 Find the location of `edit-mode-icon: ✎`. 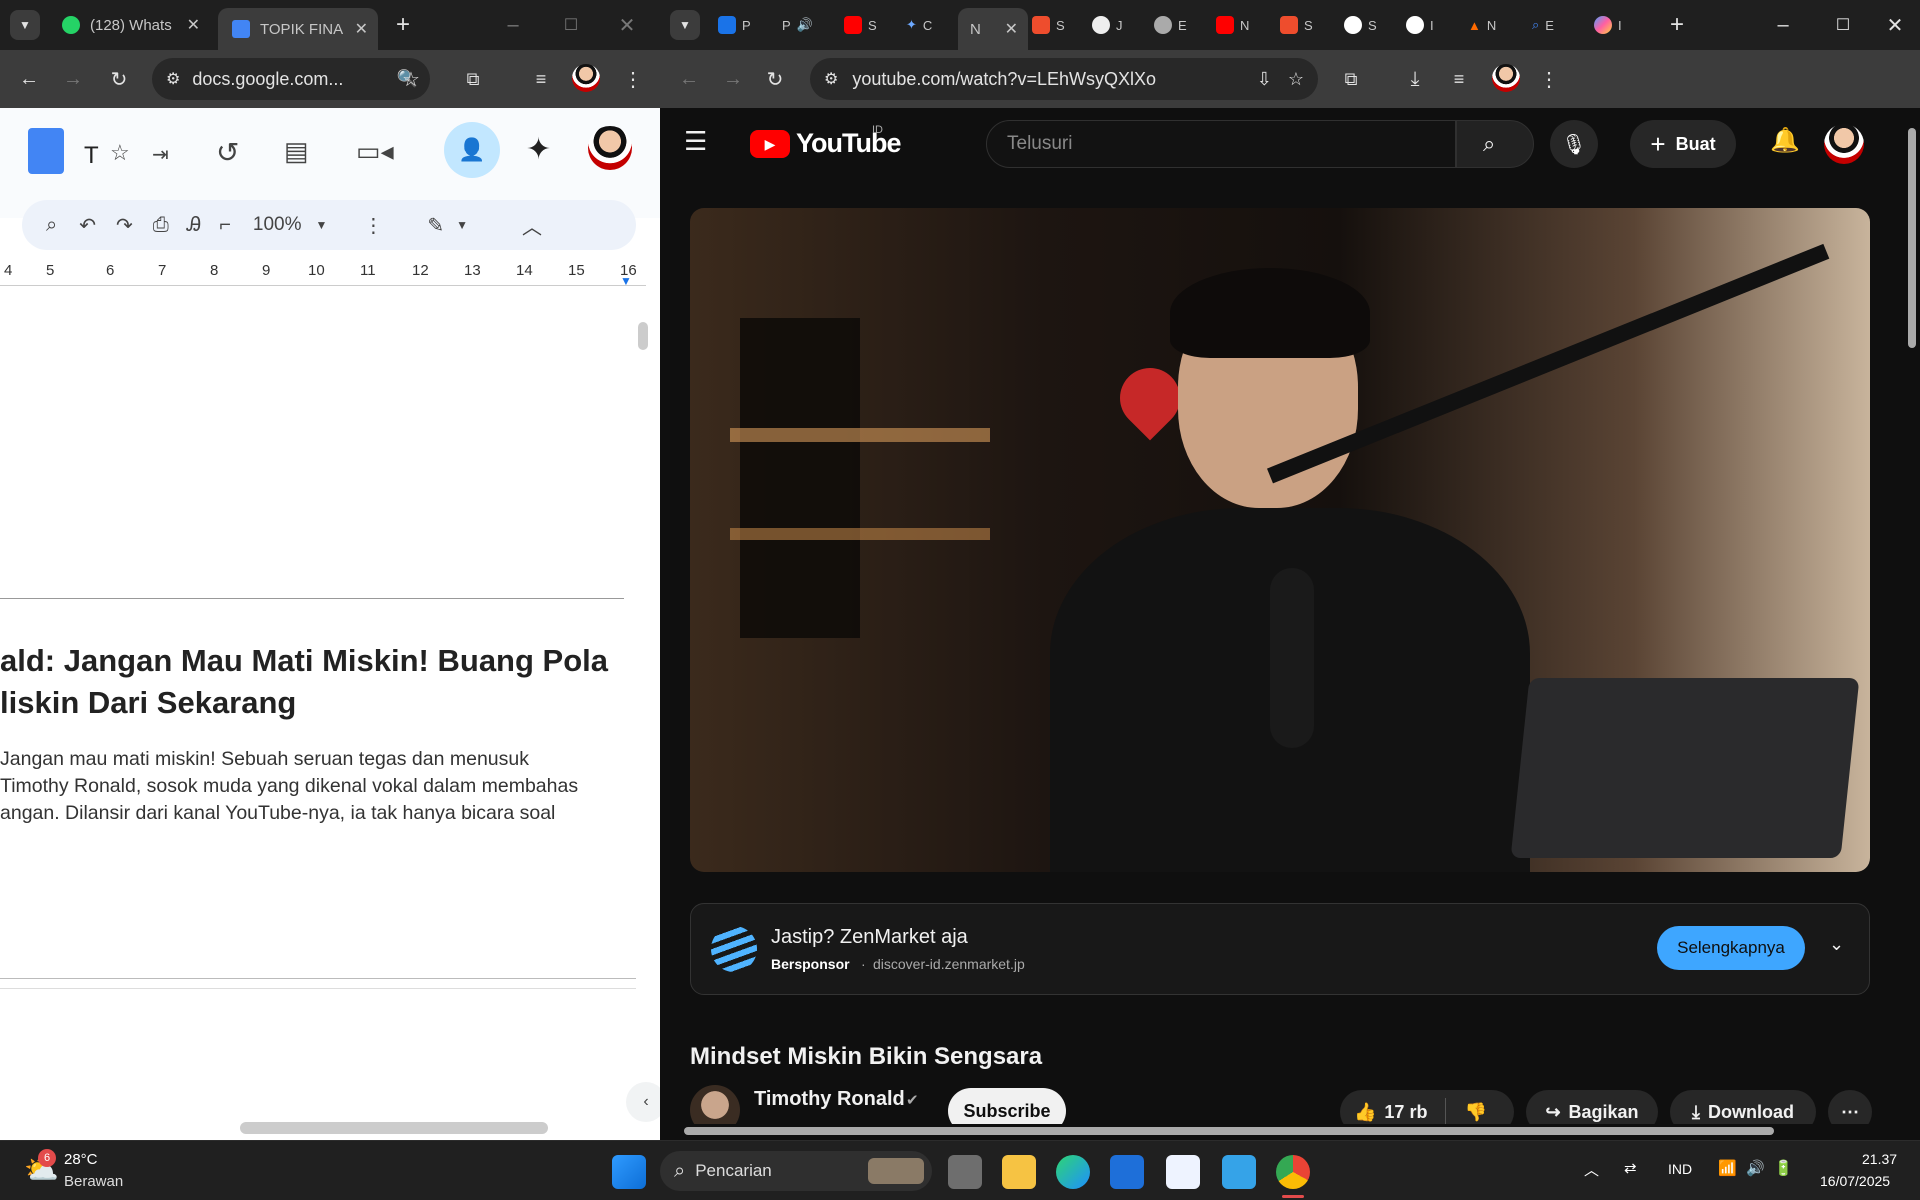

edit-mode-icon: ✎ is located at coordinates (435, 225).